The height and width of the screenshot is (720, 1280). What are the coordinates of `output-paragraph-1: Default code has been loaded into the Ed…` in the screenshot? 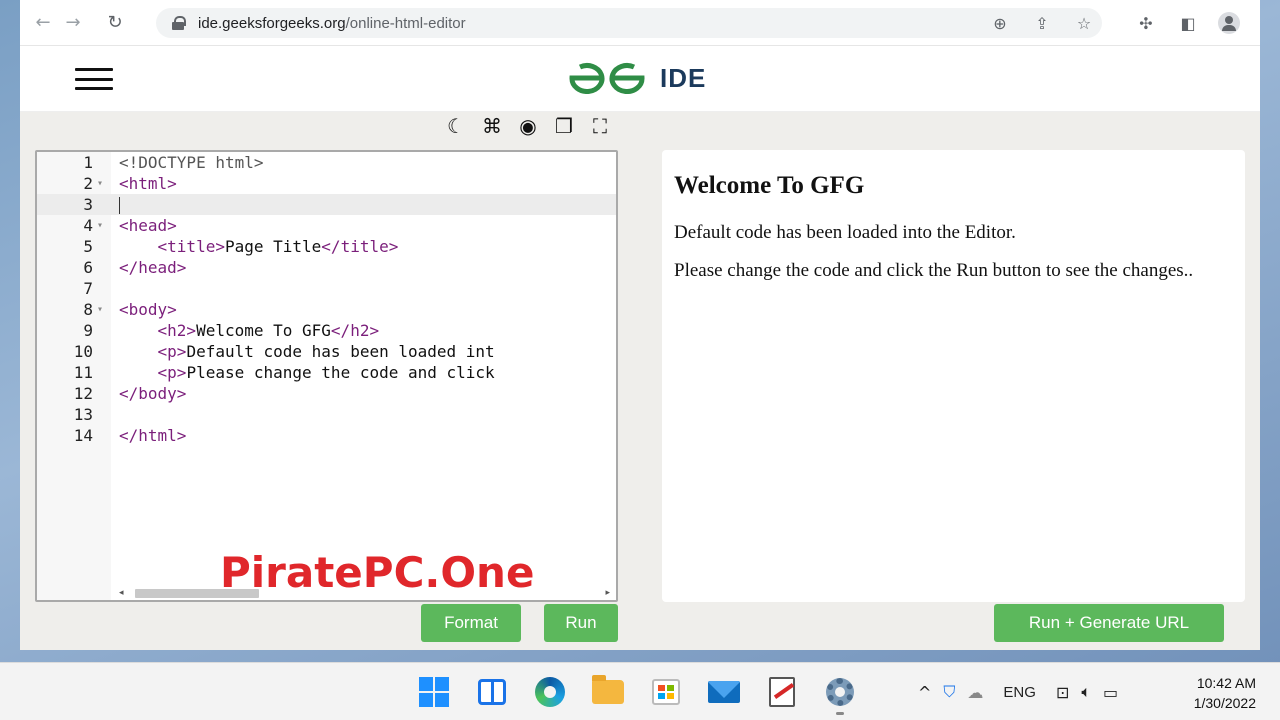 It's located at (845, 232).